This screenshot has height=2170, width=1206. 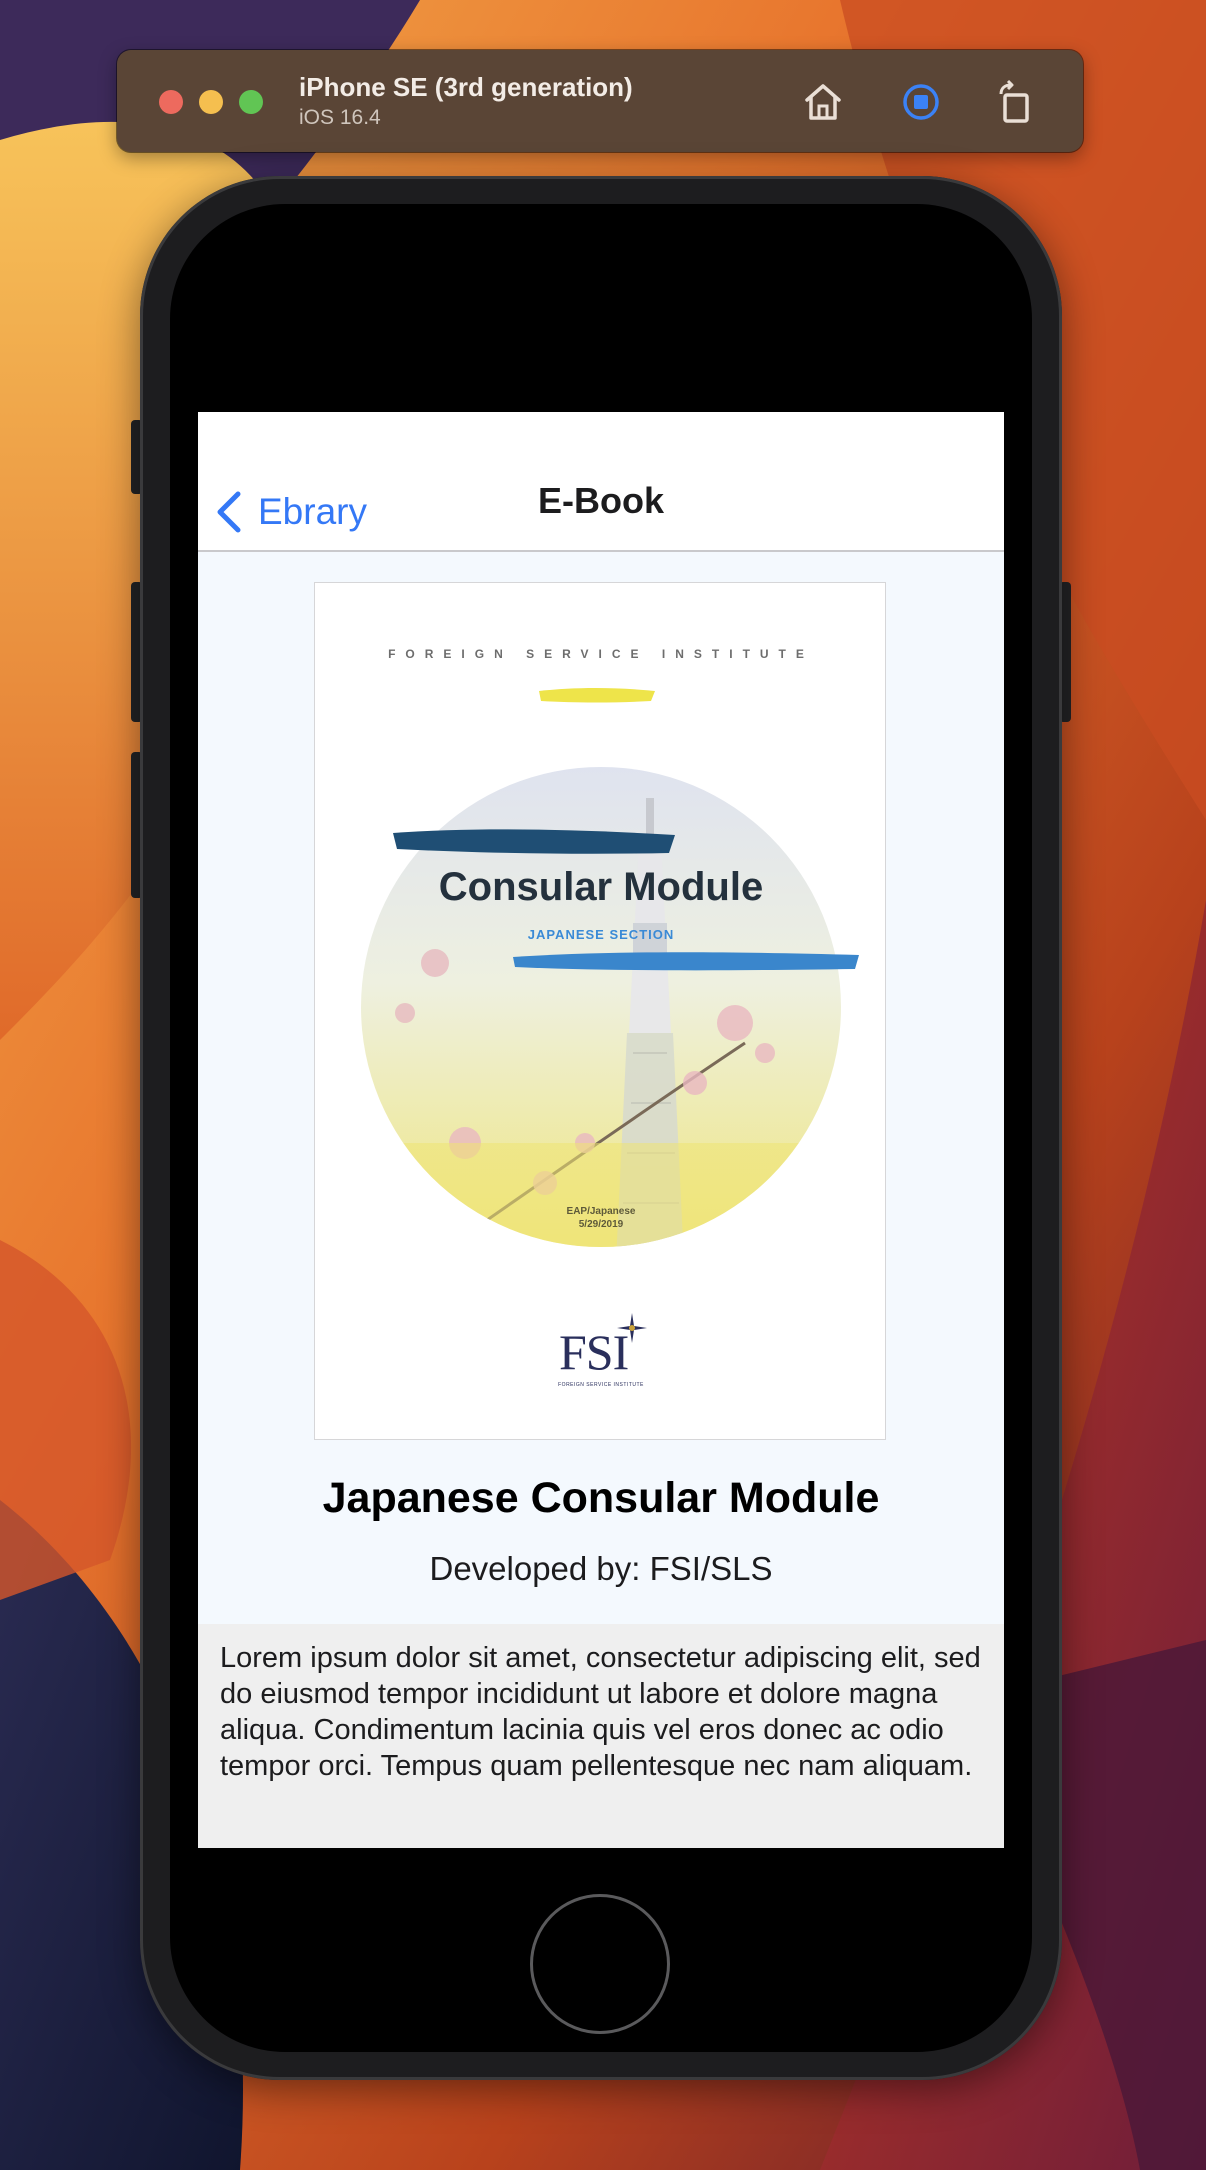 I want to click on cover-title: Consular Module, so click(x=601, y=887).